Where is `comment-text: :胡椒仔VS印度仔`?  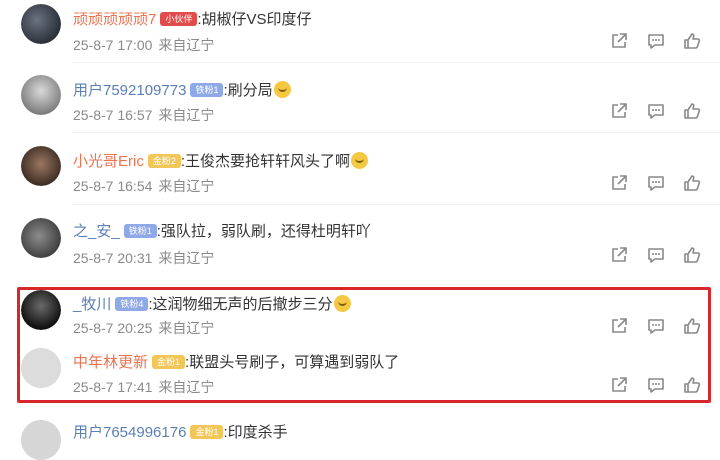
comment-text: :胡椒仔VS印度仔 is located at coordinates (254, 19).